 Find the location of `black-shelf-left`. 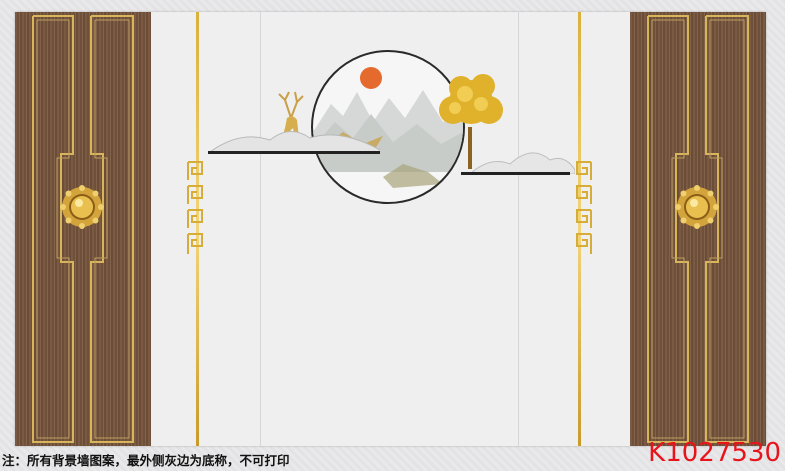

black-shelf-left is located at coordinates (294, 152).